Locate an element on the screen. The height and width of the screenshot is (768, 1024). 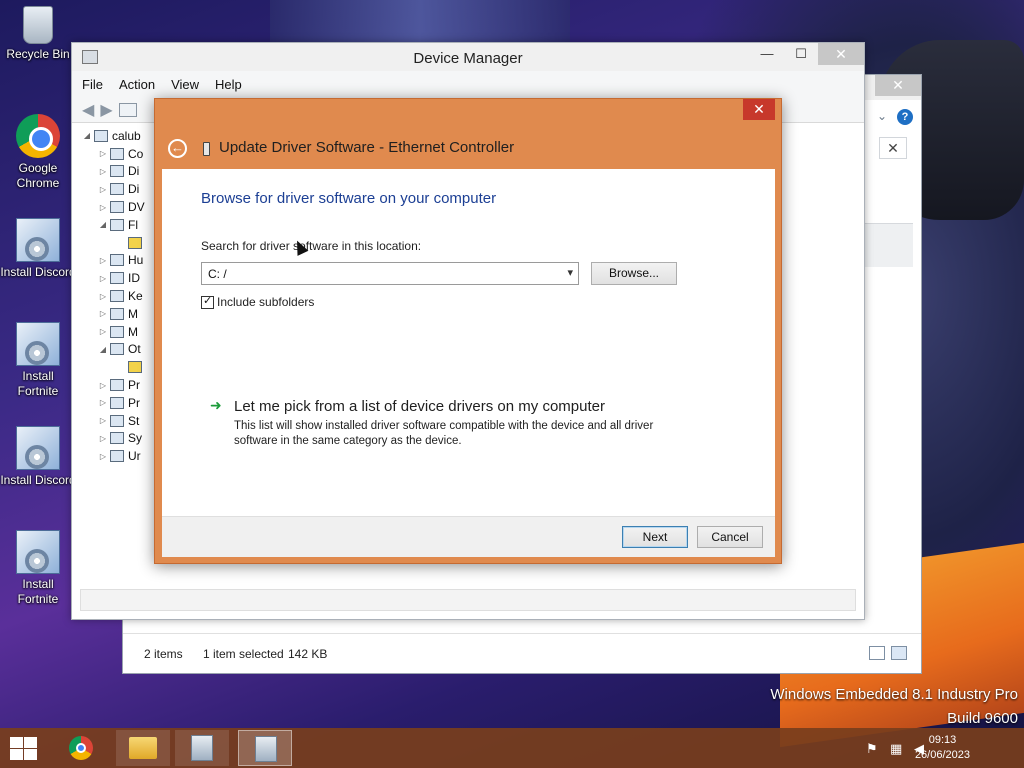
chevron-down-icon: ▾ is located at coordinates (570, 272).